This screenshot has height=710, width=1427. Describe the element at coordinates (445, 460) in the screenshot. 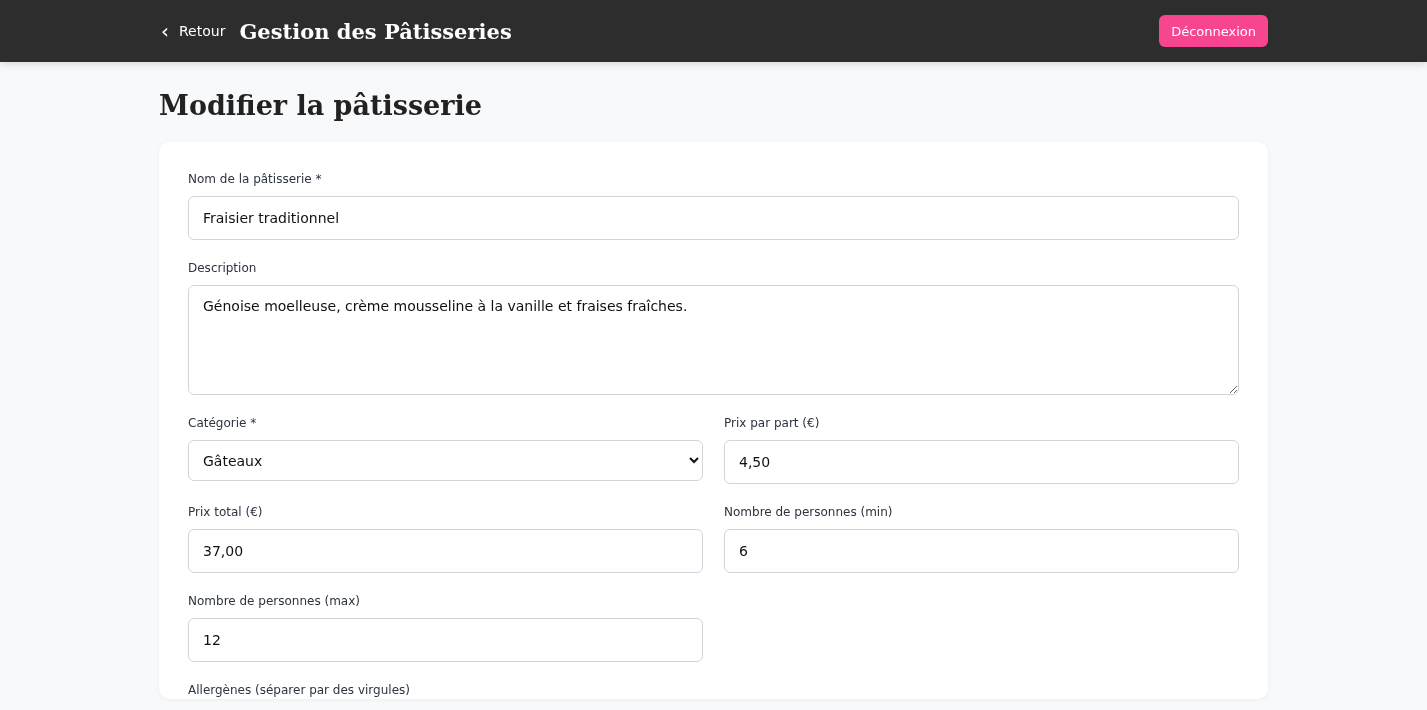

I see `category-select: Gâteaux` at that location.